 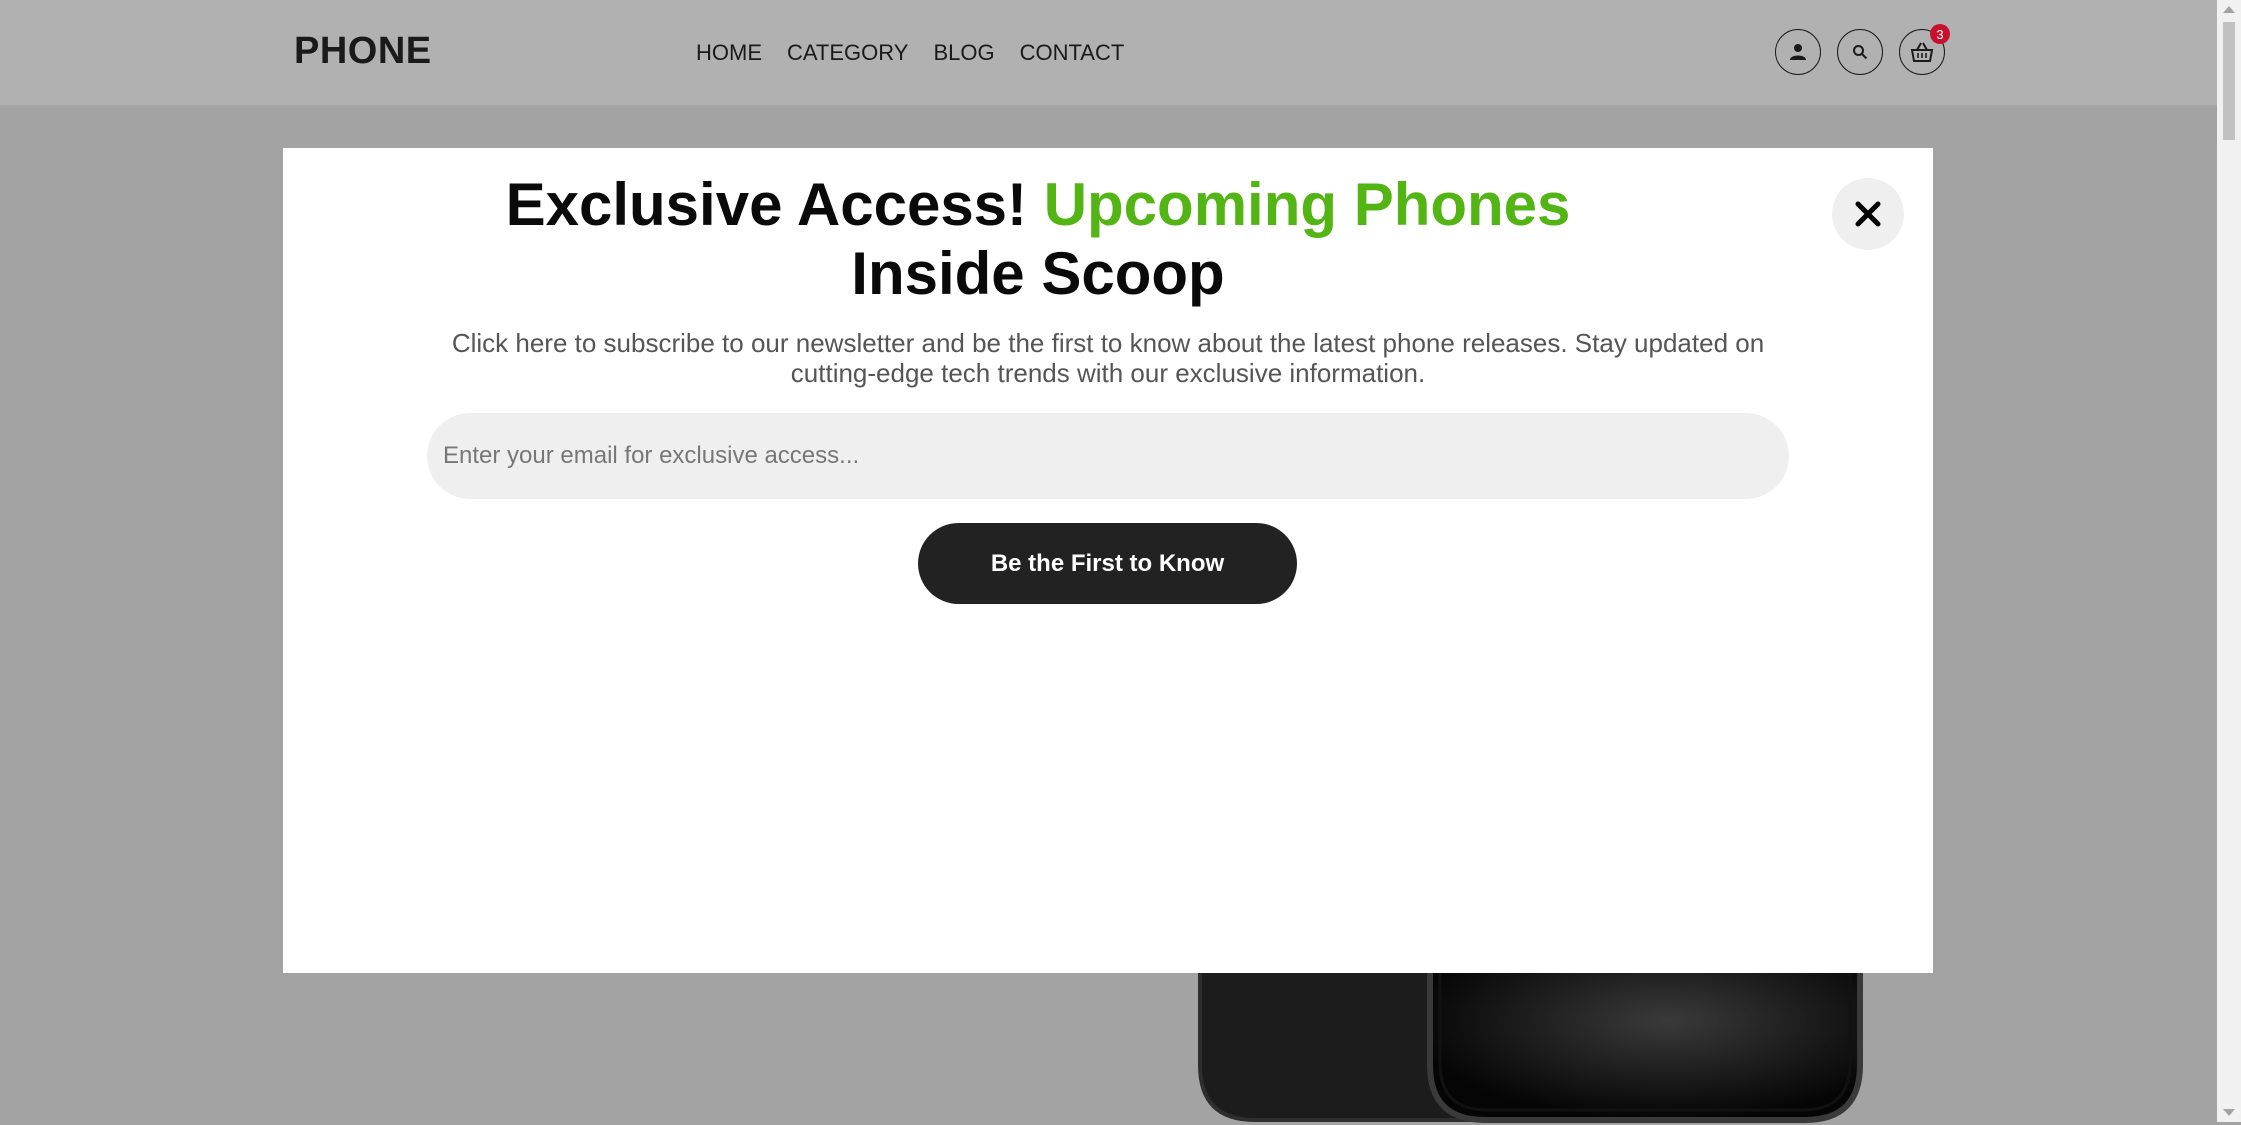 What do you see at coordinates (1107, 563) in the screenshot?
I see `subscribe-button: Be the First to Know` at bounding box center [1107, 563].